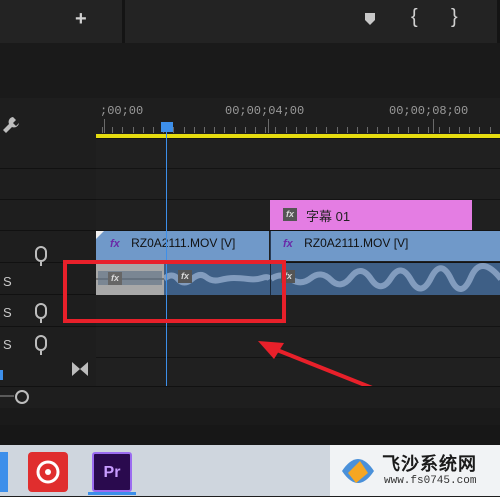 This screenshot has width=500, height=497. I want to click on timeline-scrollbar, so click(250, 397).